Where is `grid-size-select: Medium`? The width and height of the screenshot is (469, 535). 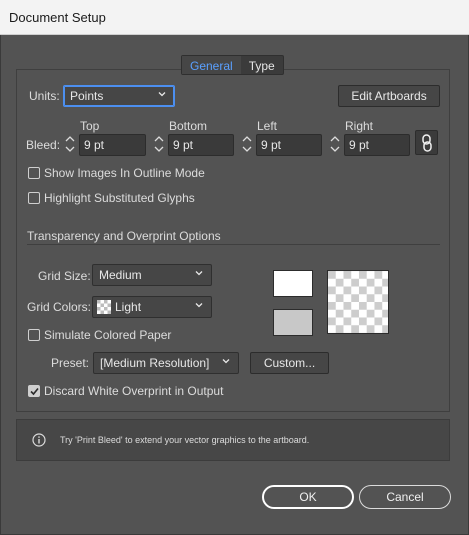 grid-size-select: Medium is located at coordinates (152, 275).